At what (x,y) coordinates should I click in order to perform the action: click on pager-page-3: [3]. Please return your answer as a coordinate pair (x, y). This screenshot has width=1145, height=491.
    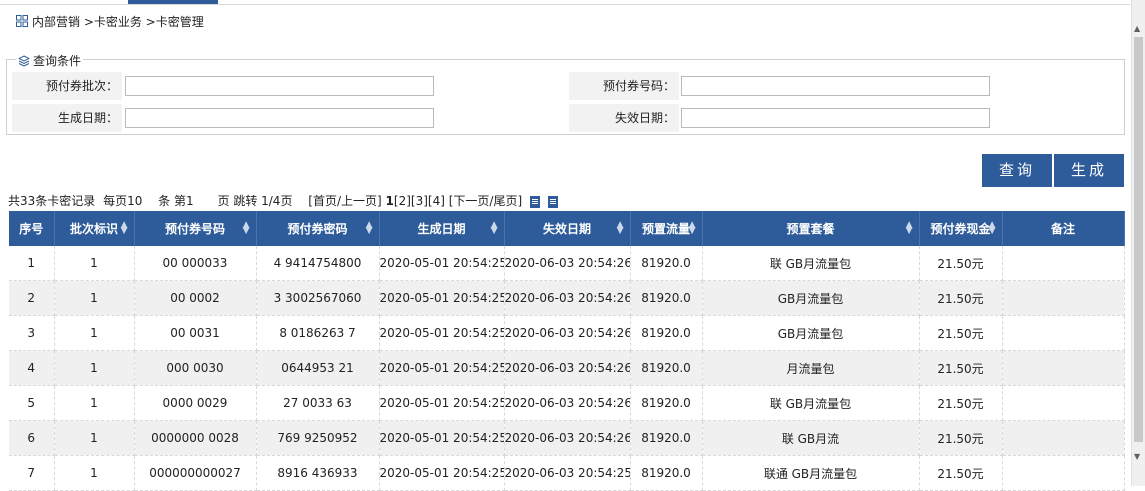
    Looking at the image, I should click on (419, 201).